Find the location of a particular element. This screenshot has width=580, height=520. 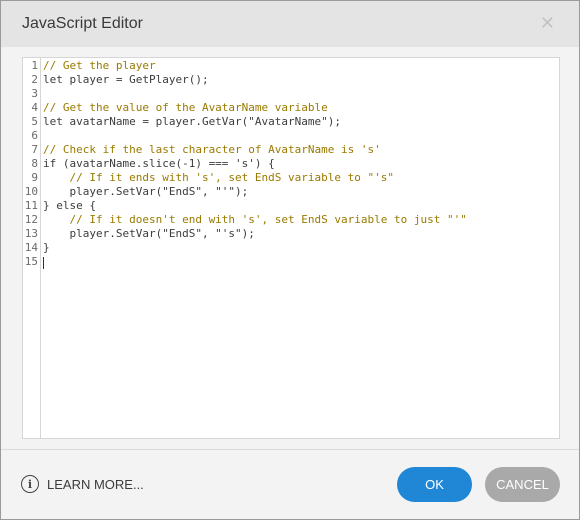

line-number: 2 is located at coordinates (34, 79).